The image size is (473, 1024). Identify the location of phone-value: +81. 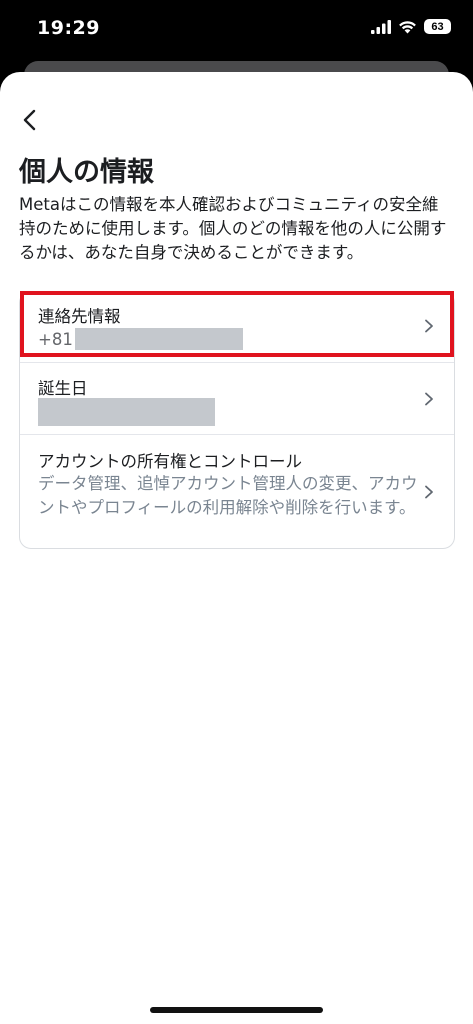
(140, 339).